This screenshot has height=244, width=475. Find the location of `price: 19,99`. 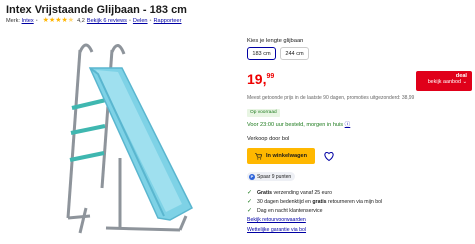

price: 19,99 is located at coordinates (260, 79).